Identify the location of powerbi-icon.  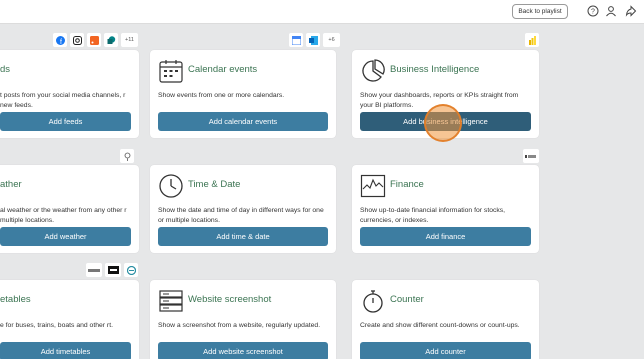
(532, 40).